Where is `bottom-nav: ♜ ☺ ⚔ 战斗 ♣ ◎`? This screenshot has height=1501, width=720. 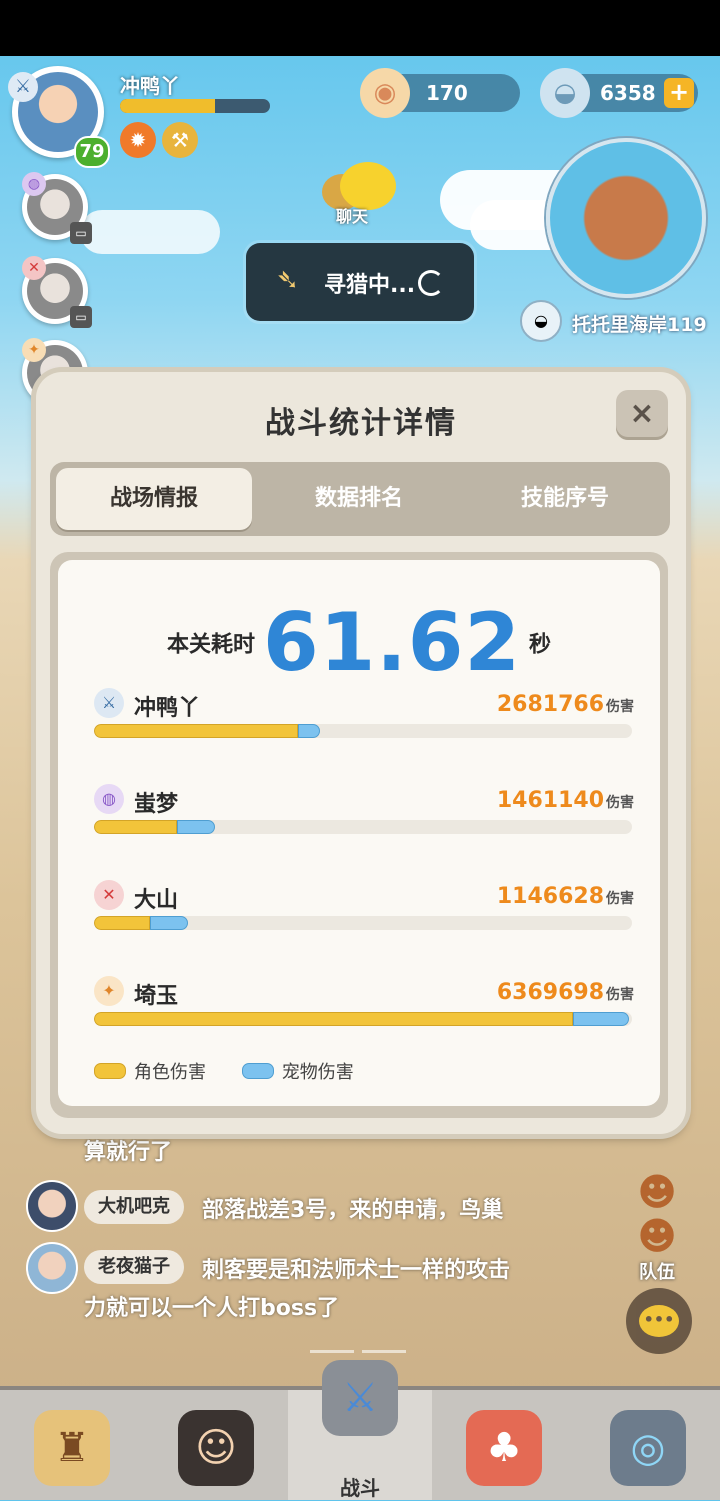 bottom-nav: ♜ ☺ ⚔ 战斗 ♣ ◎ is located at coordinates (360, 1430).